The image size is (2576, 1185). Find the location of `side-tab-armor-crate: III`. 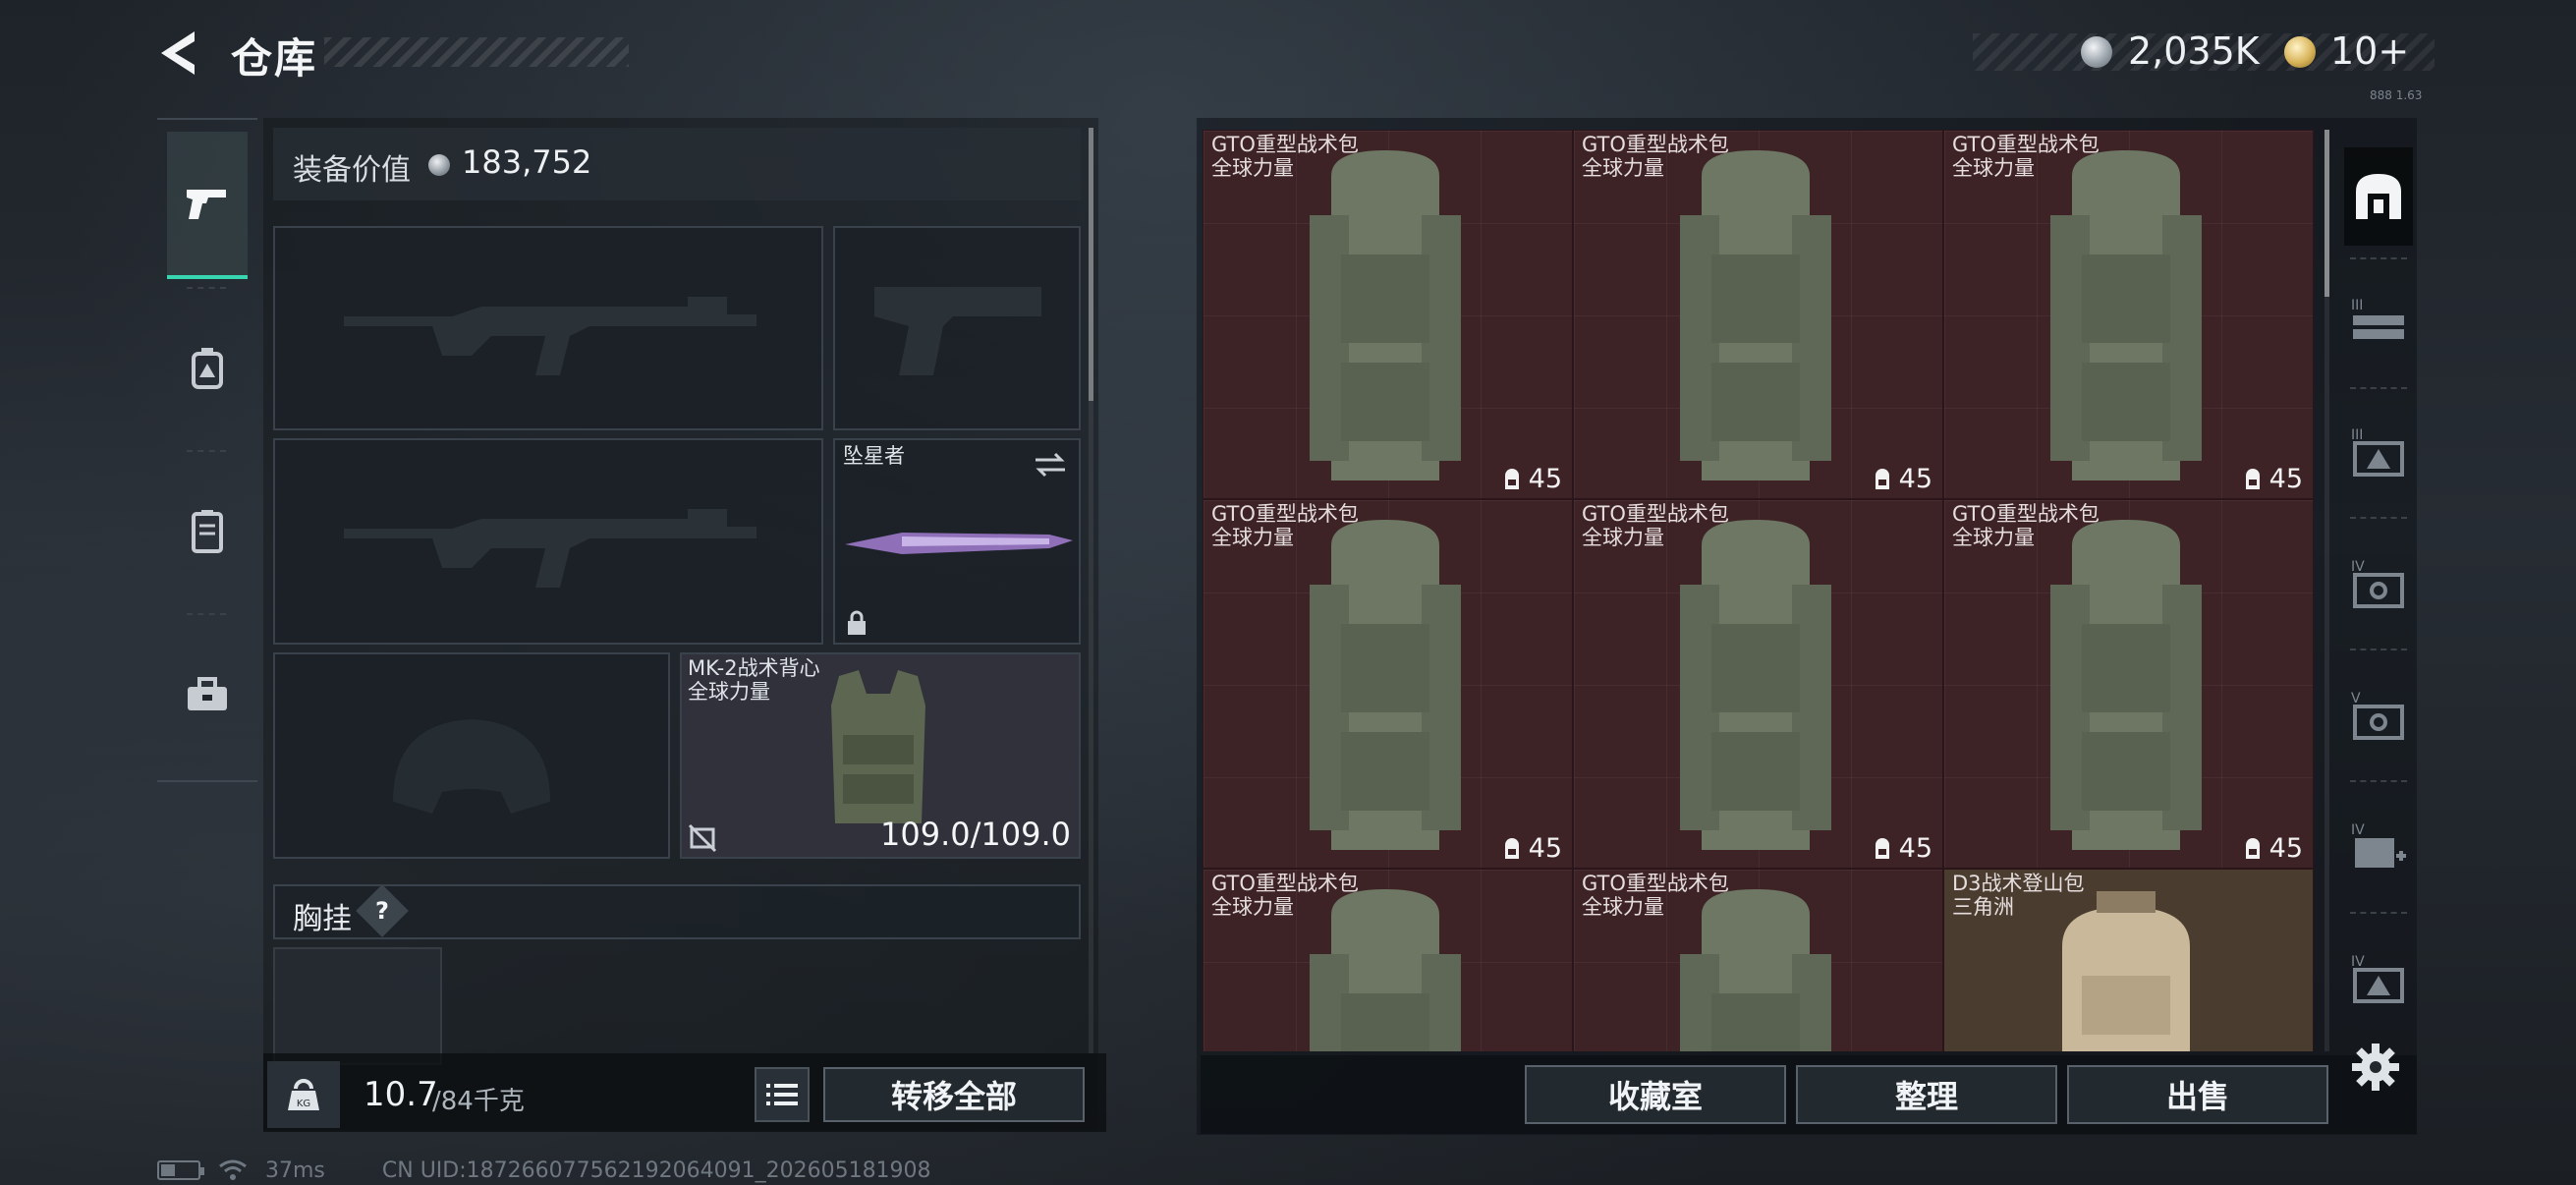

side-tab-armor-crate: III is located at coordinates (2378, 452).